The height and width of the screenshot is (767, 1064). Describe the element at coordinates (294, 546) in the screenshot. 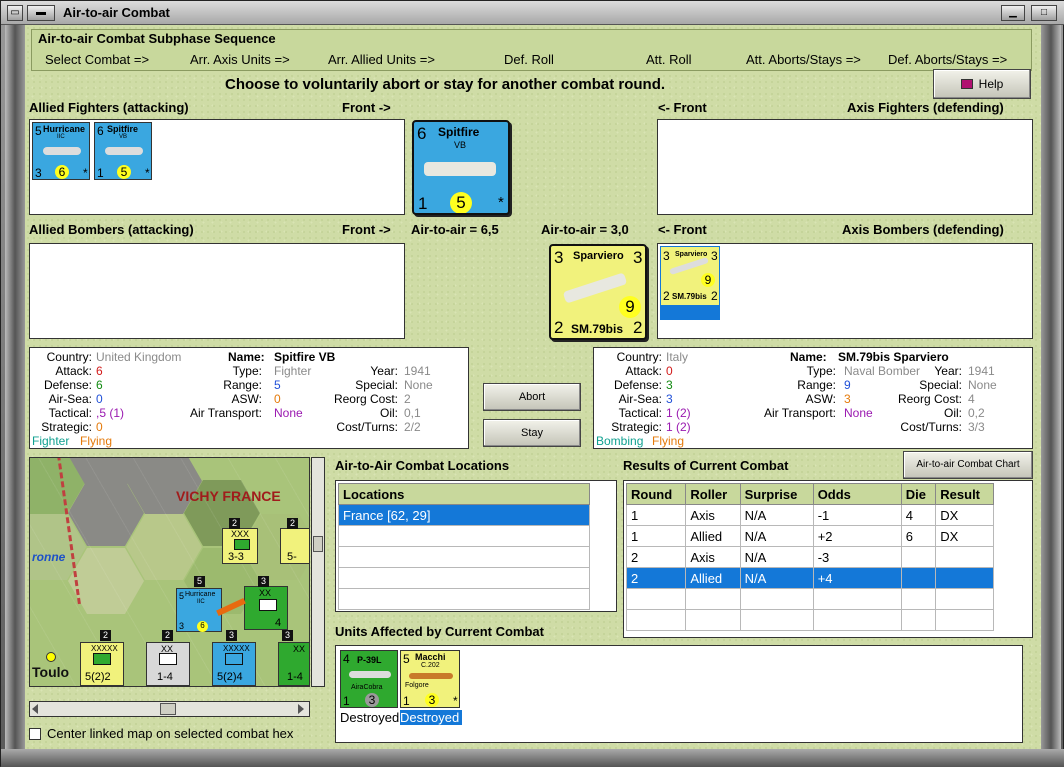

I see `map-unit-counter: 5-` at that location.